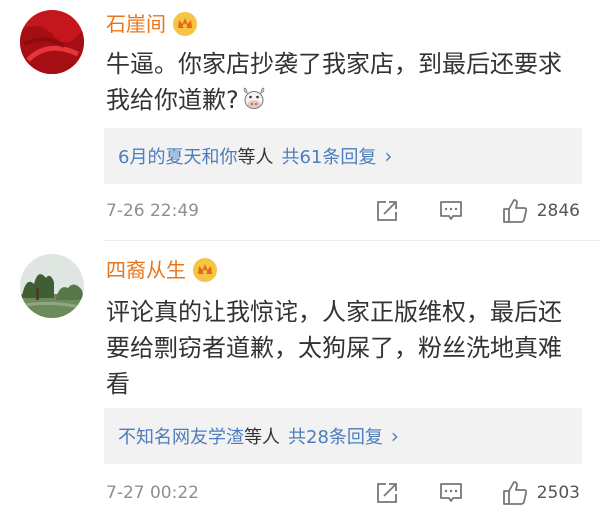  What do you see at coordinates (328, 156) in the screenshot?
I see `reply-count: 共61条回复` at bounding box center [328, 156].